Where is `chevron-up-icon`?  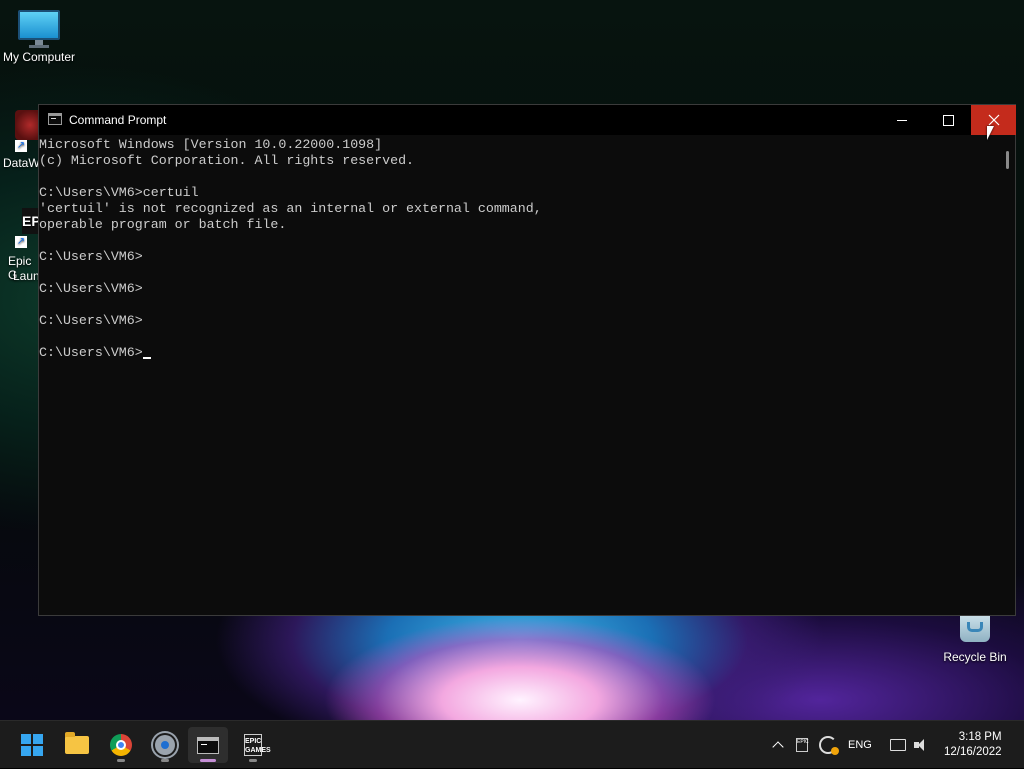
chevron-up-icon is located at coordinates (778, 747).